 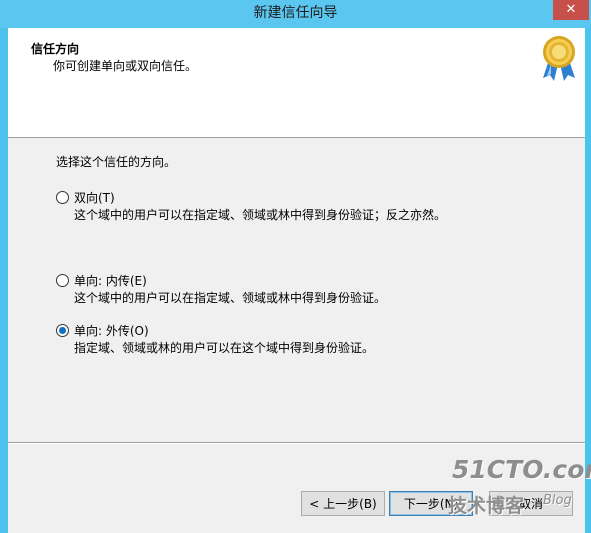 What do you see at coordinates (224, 348) in the screenshot?
I see `option-one-way-outgoing-description: 指定域、领域或林的用户可以在这个域中得到身份验证。` at bounding box center [224, 348].